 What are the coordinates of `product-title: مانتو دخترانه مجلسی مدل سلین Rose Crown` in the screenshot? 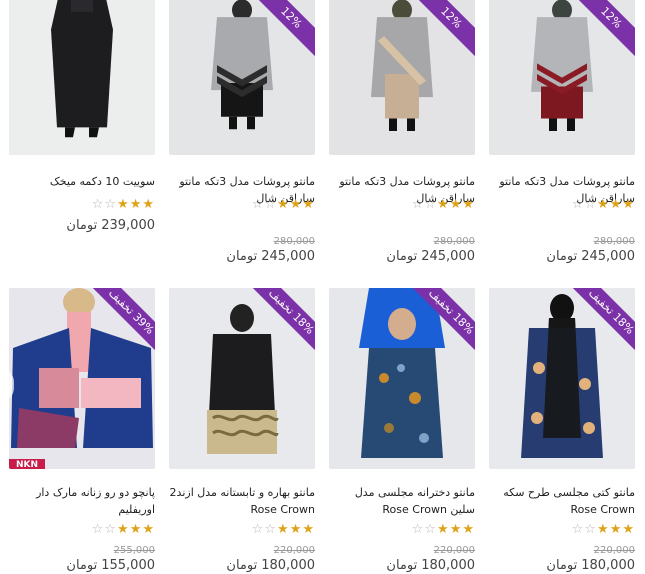 It's located at (402, 501).